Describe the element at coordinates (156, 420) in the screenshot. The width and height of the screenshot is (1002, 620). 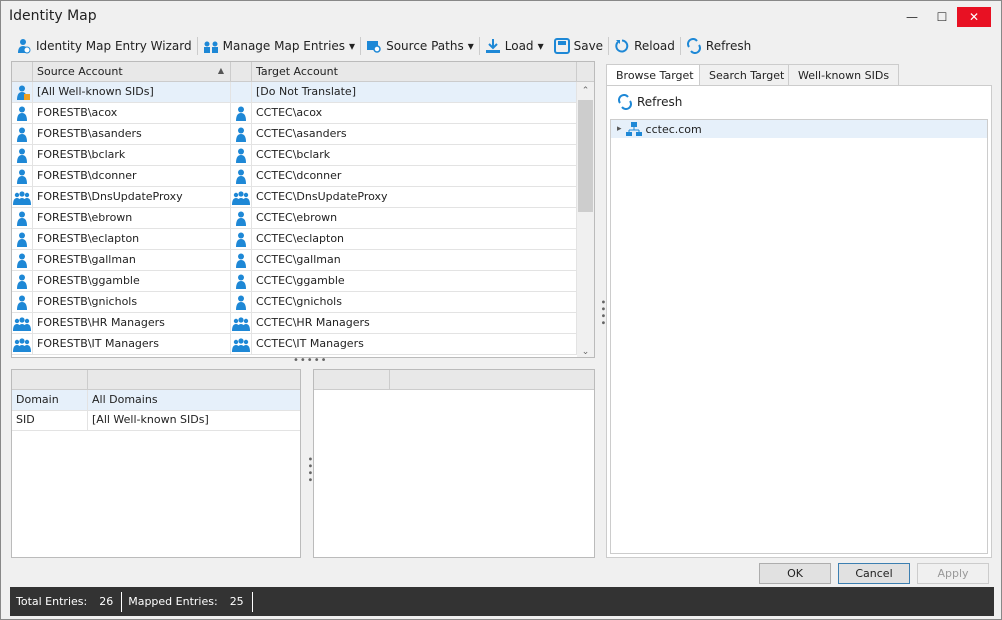
I see `details-row: SID [All Well-known SIDs]` at that location.